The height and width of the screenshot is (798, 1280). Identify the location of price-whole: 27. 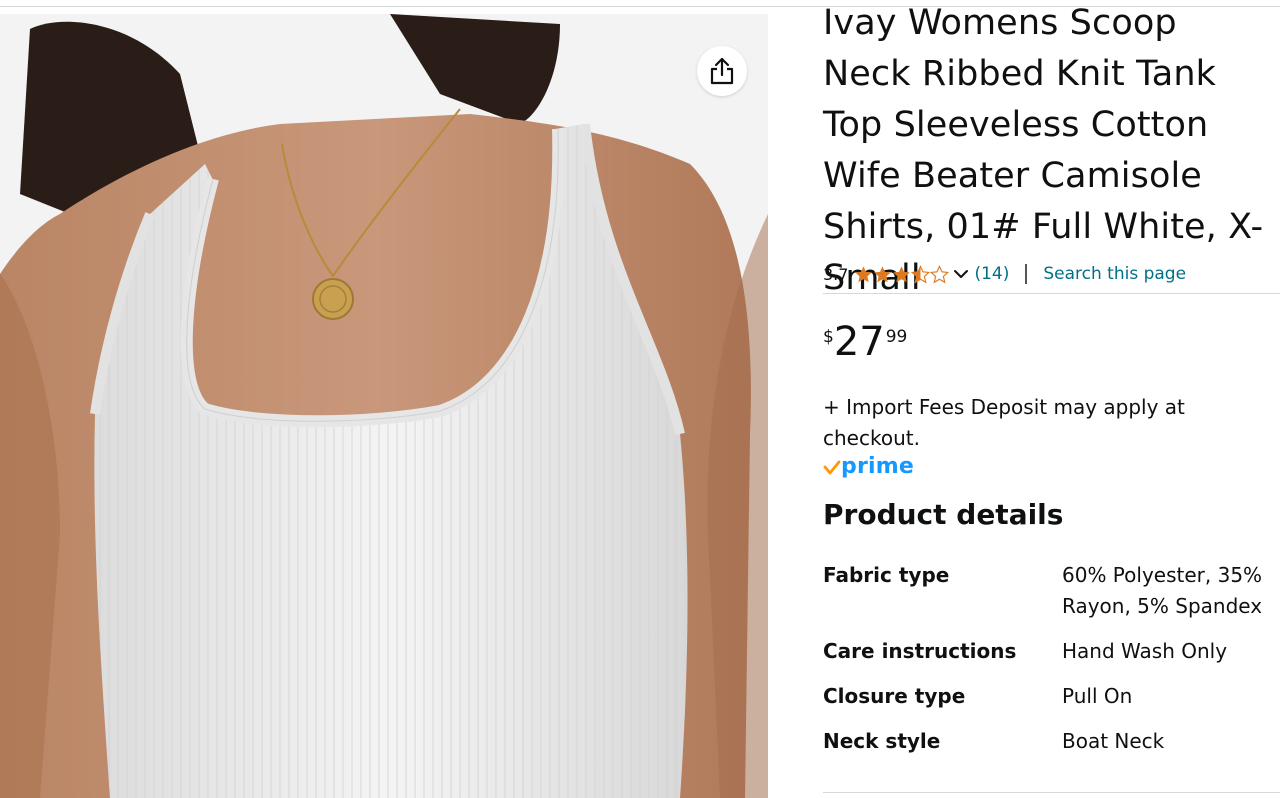
(859, 342).